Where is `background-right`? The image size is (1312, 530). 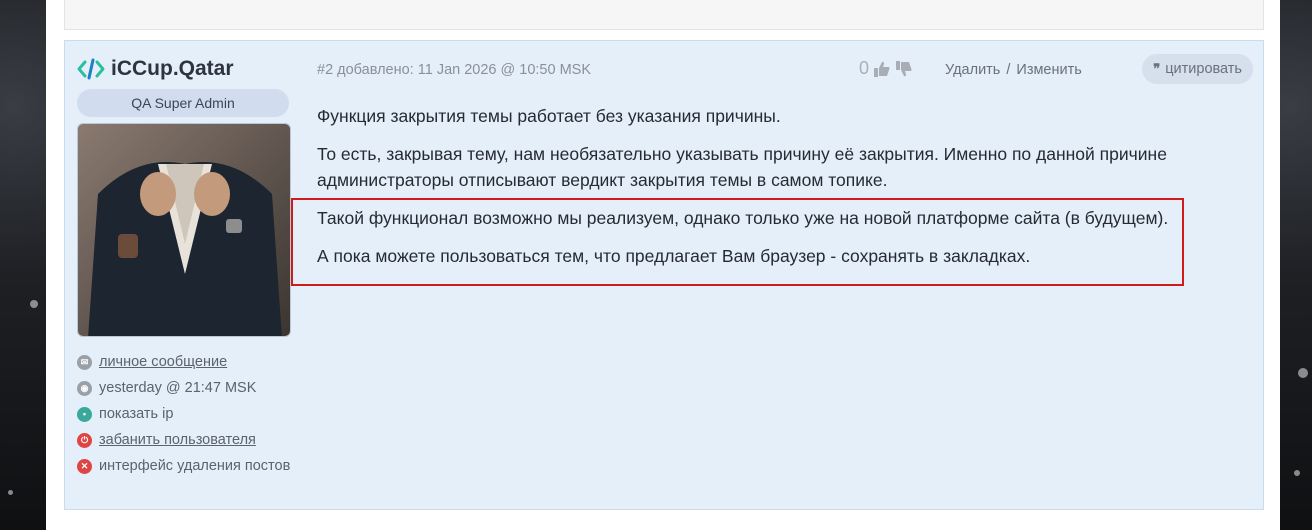 background-right is located at coordinates (1296, 265).